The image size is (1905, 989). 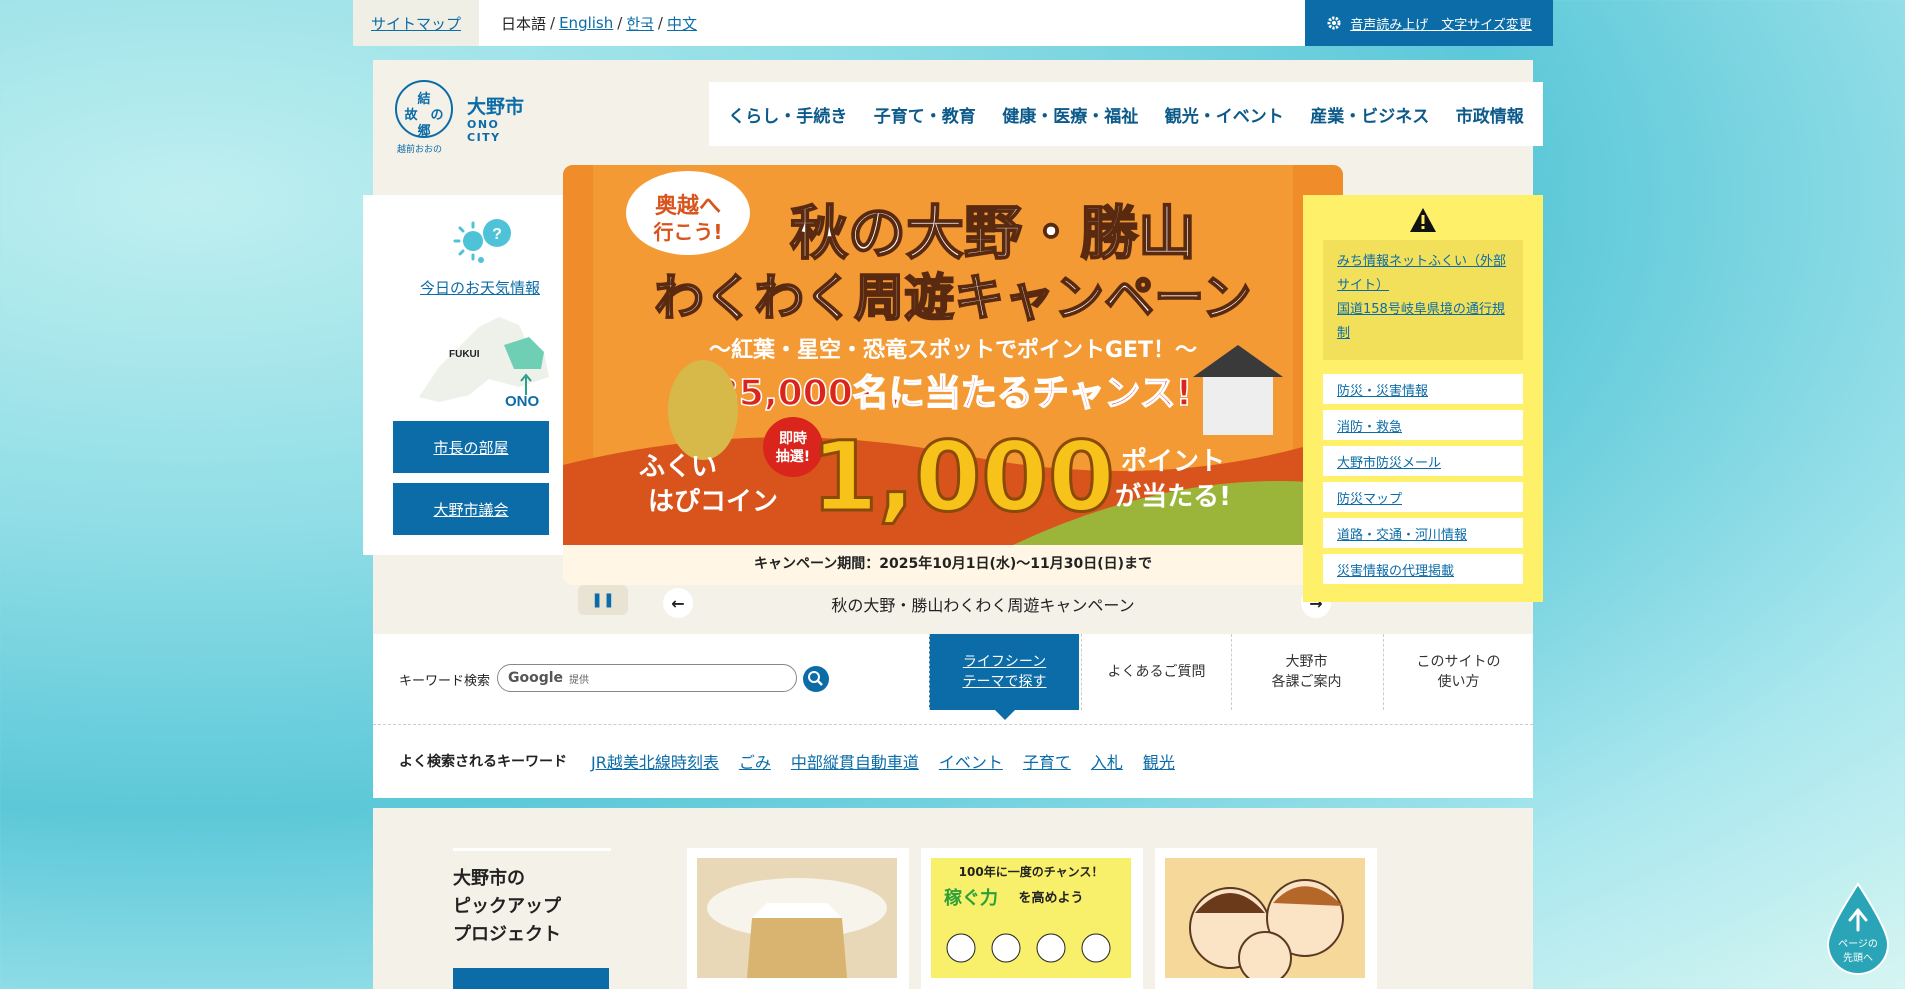 I want to click on road-traffic-link: 道路・交通・河川情報, so click(x=1423, y=533).